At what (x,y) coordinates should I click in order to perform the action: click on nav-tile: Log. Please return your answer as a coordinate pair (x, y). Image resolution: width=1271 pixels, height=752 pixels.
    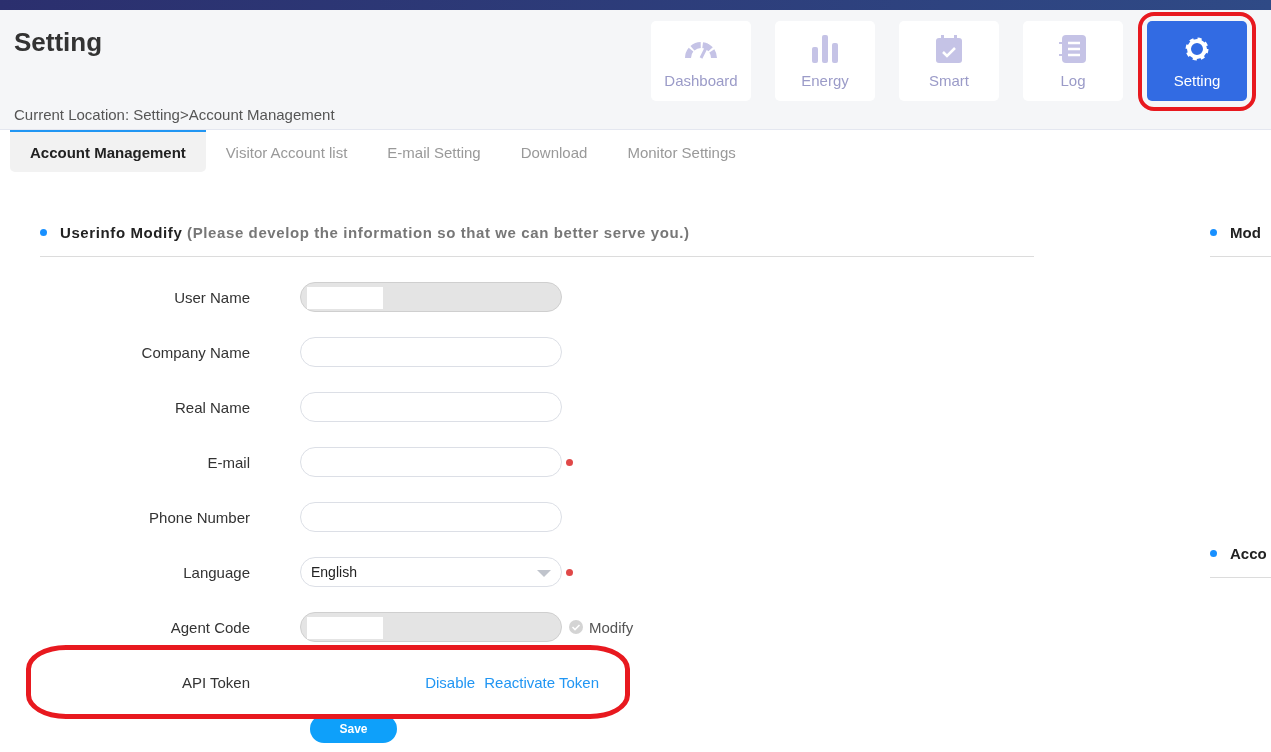
    Looking at the image, I should click on (1073, 61).